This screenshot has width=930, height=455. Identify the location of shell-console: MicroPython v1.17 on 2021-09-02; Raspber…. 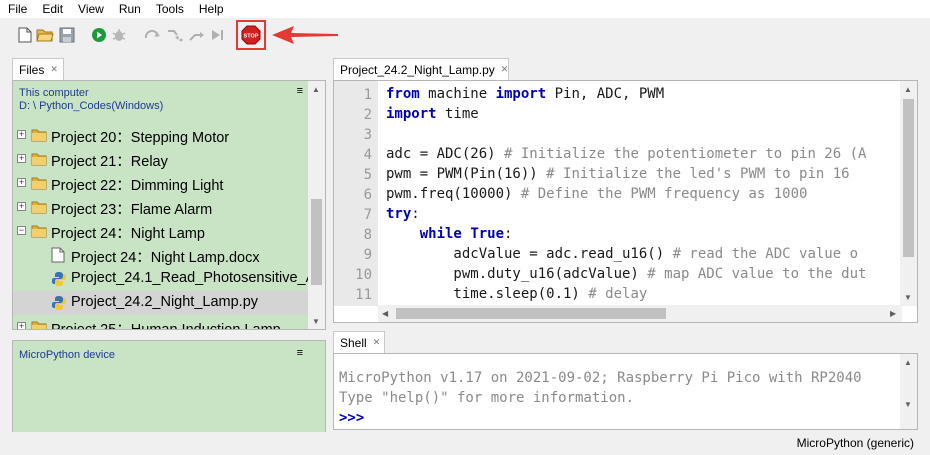
(625, 391).